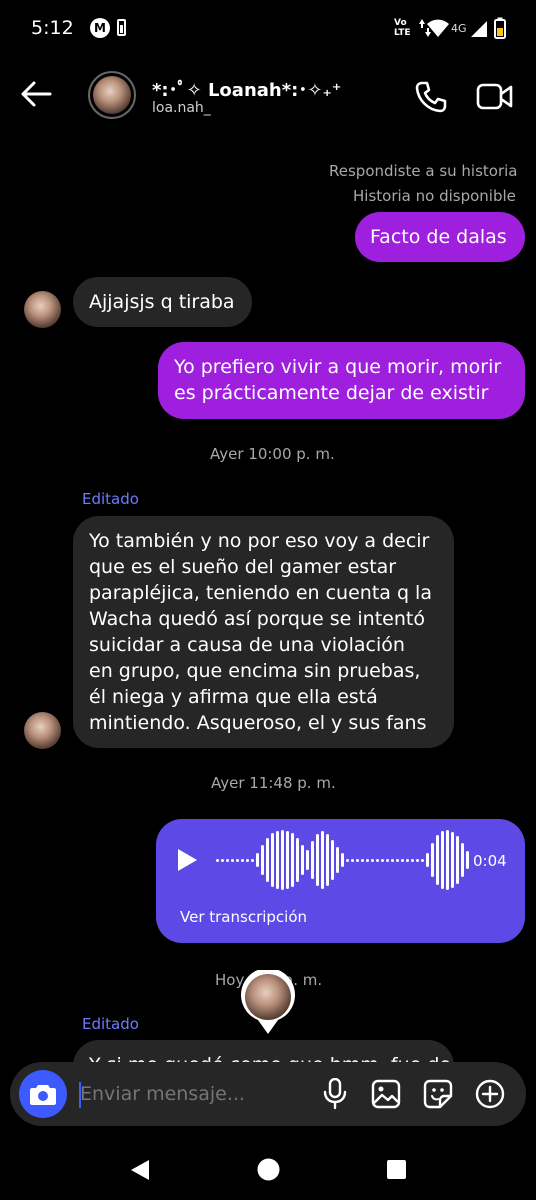 The height and width of the screenshot is (1200, 536). I want to click on voice-waveform, so click(342, 864).